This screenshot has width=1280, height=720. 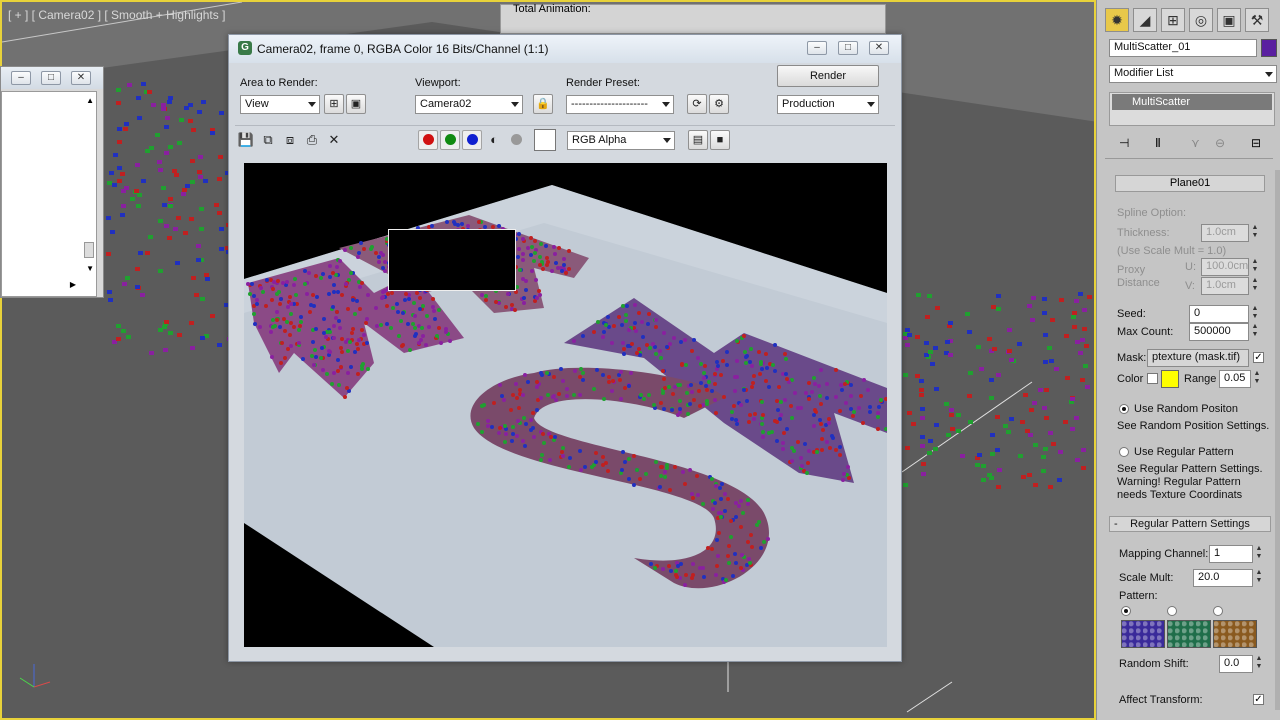 I want to click on show-end-result-icon: Ⅱ, so click(x=1158, y=143).